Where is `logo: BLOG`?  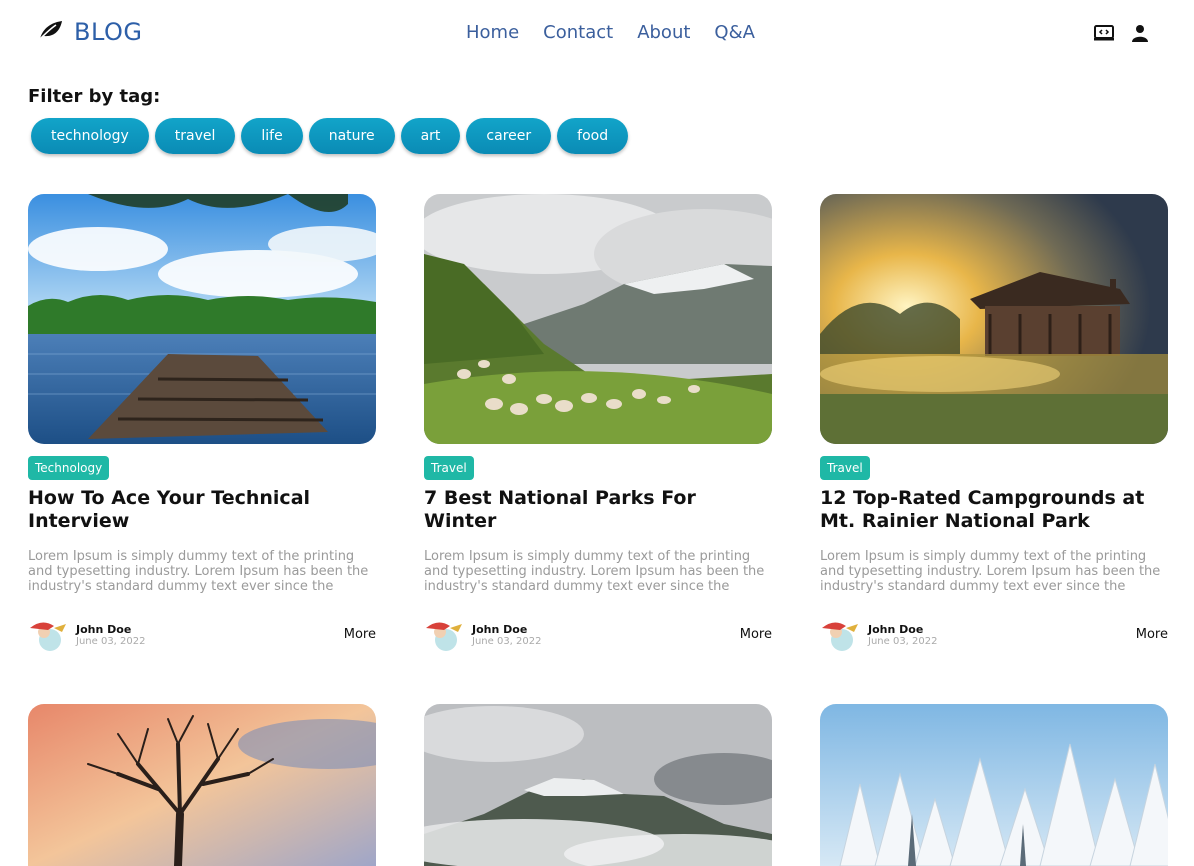
logo: BLOG is located at coordinates (90, 32).